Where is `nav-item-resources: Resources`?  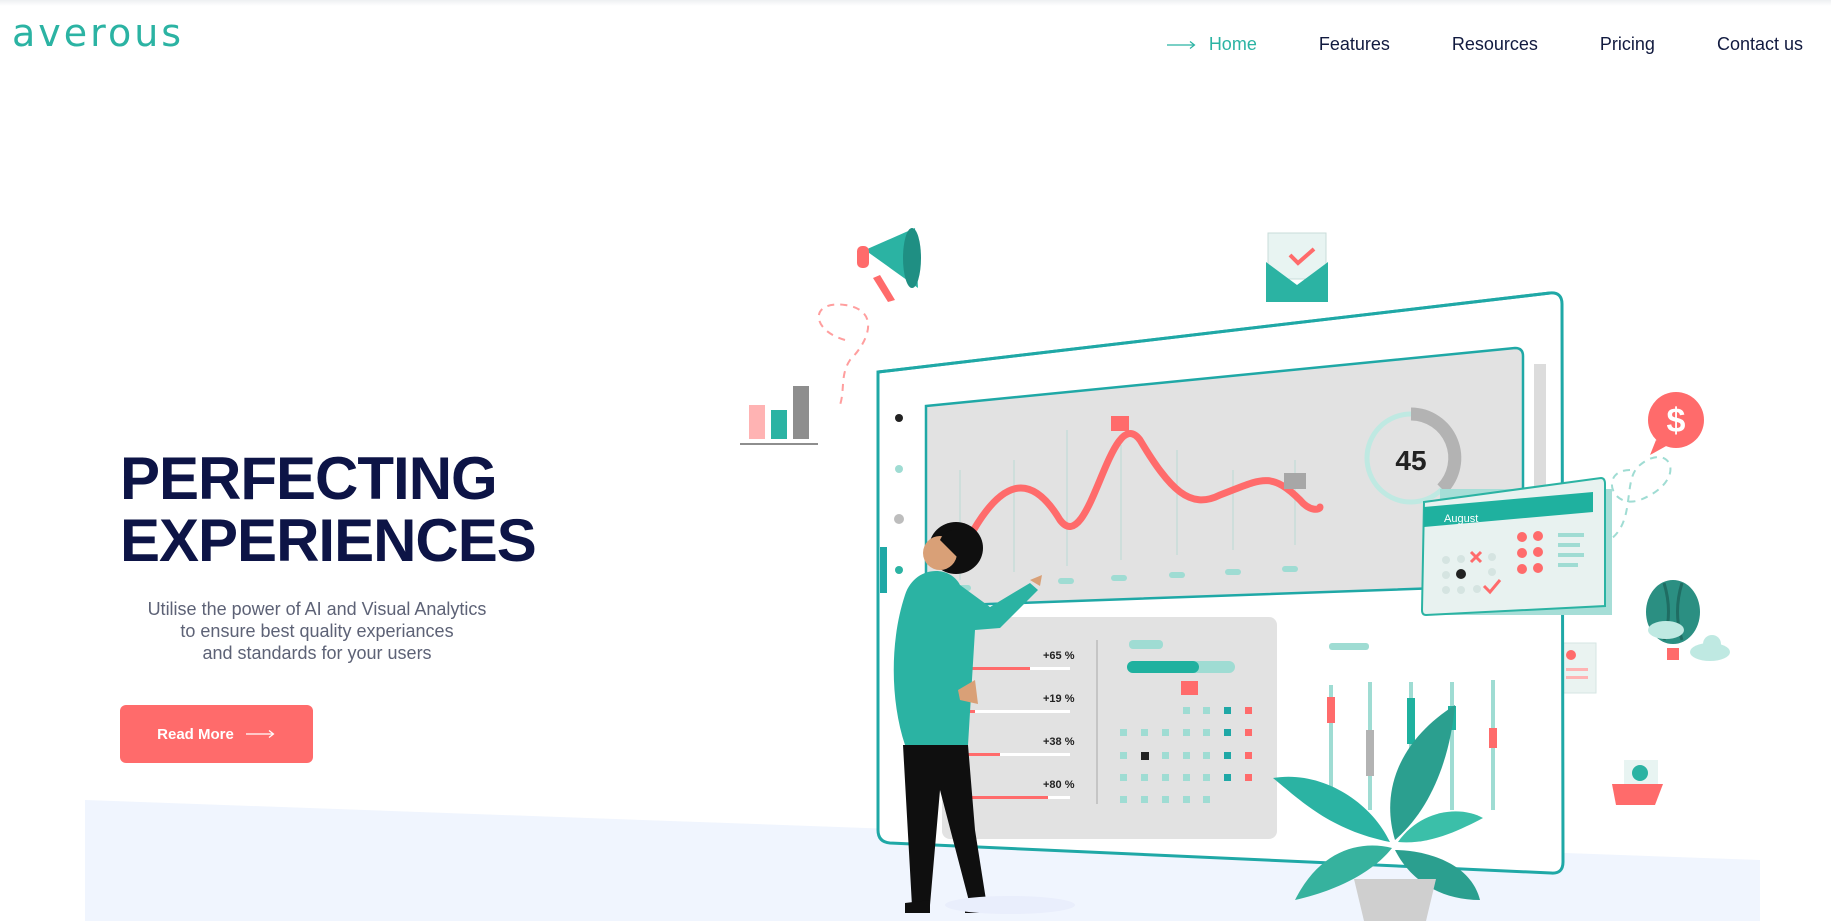 nav-item-resources: Resources is located at coordinates (1495, 44).